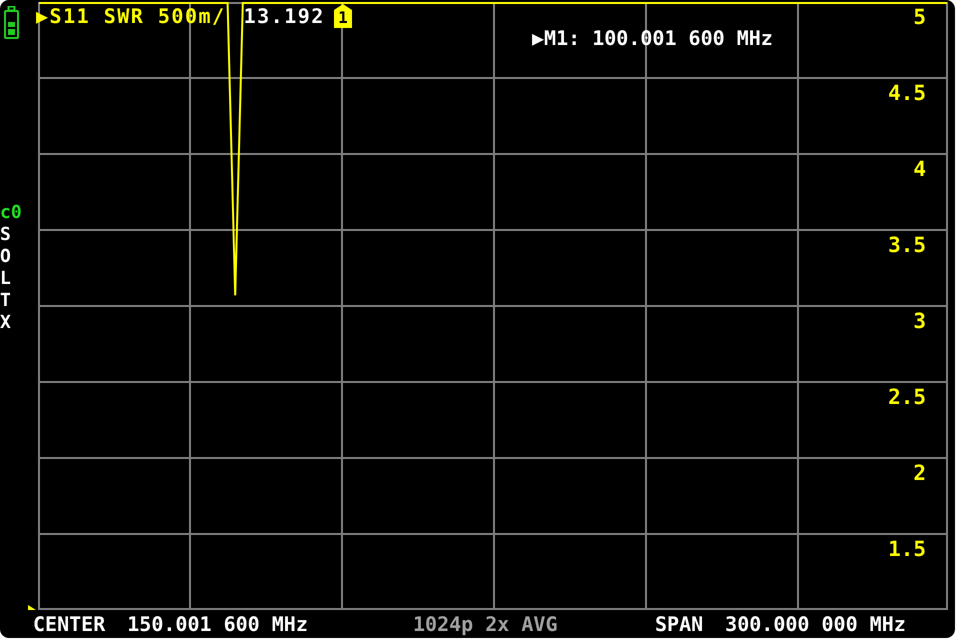  I want to click on y-tick-label: 3, so click(919, 321).